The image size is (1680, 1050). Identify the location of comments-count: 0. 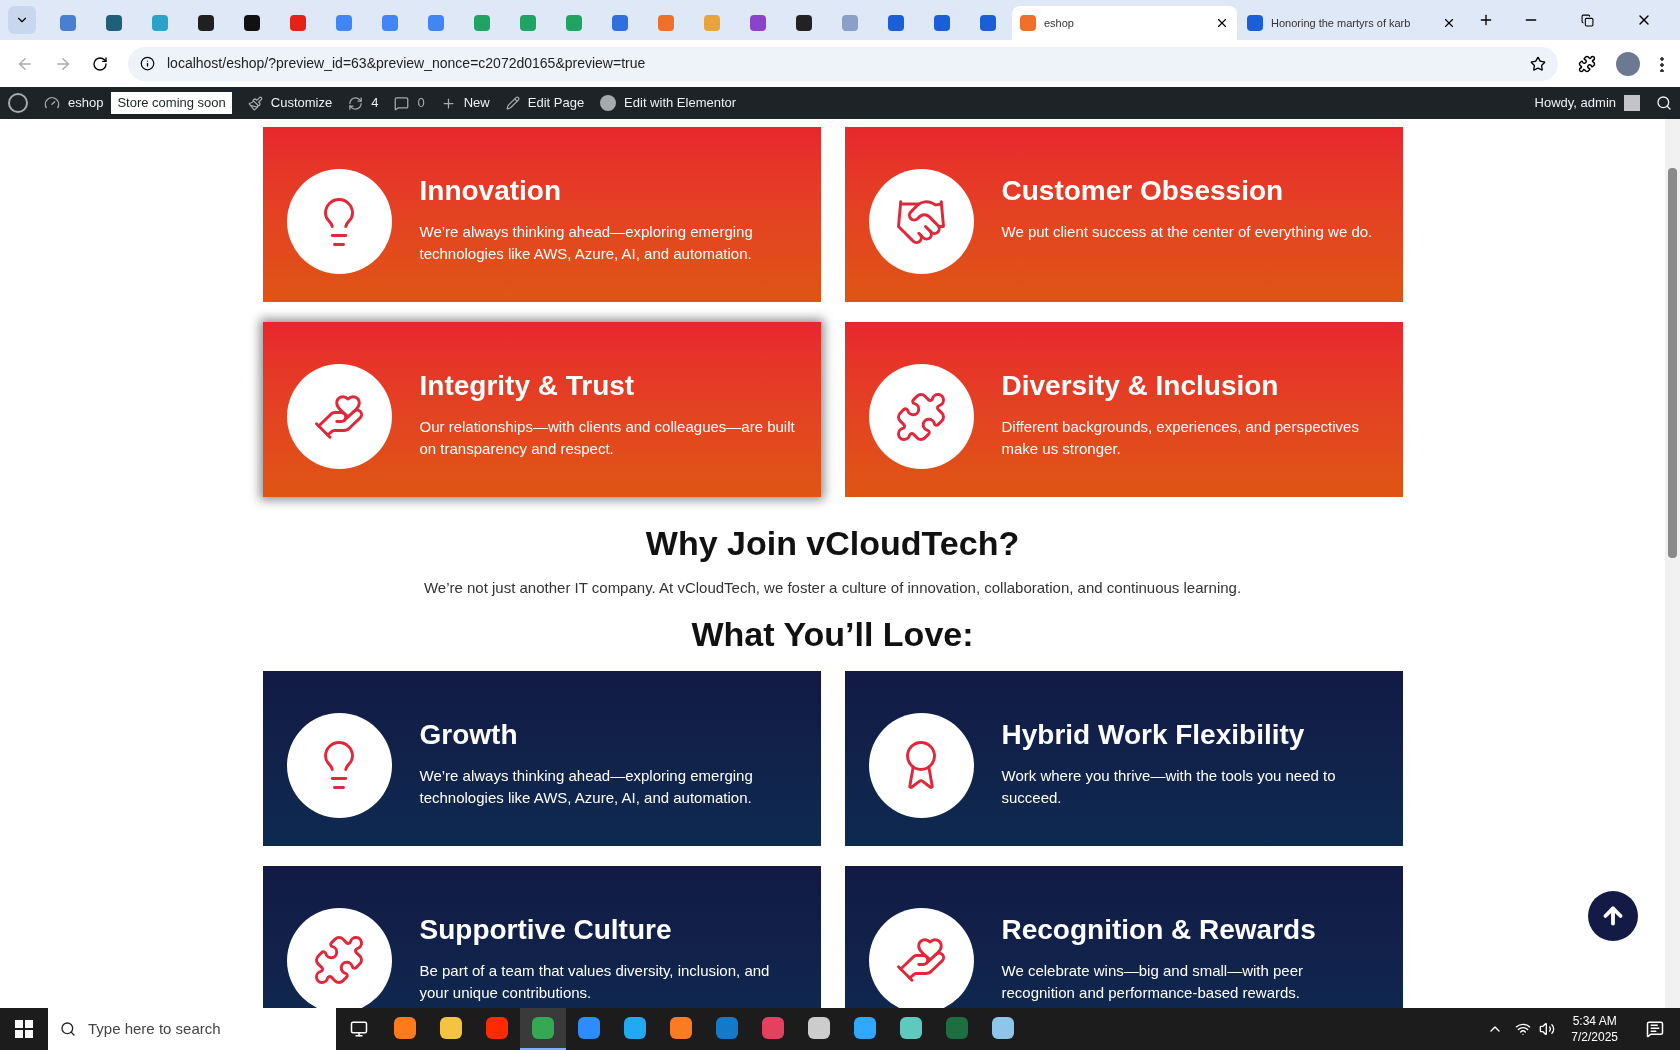
(421, 103).